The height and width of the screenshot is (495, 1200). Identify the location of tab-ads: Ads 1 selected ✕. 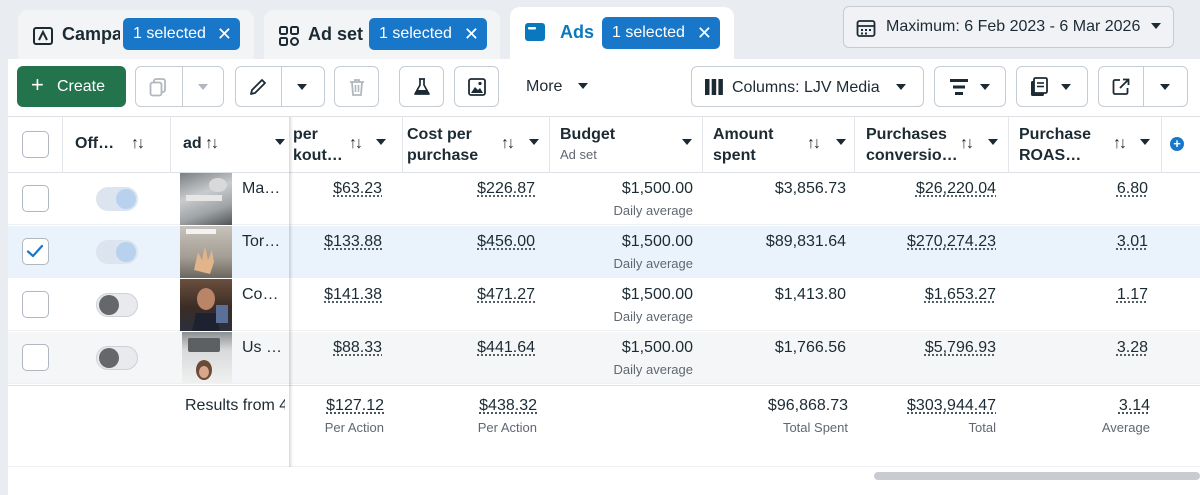
(622, 34).